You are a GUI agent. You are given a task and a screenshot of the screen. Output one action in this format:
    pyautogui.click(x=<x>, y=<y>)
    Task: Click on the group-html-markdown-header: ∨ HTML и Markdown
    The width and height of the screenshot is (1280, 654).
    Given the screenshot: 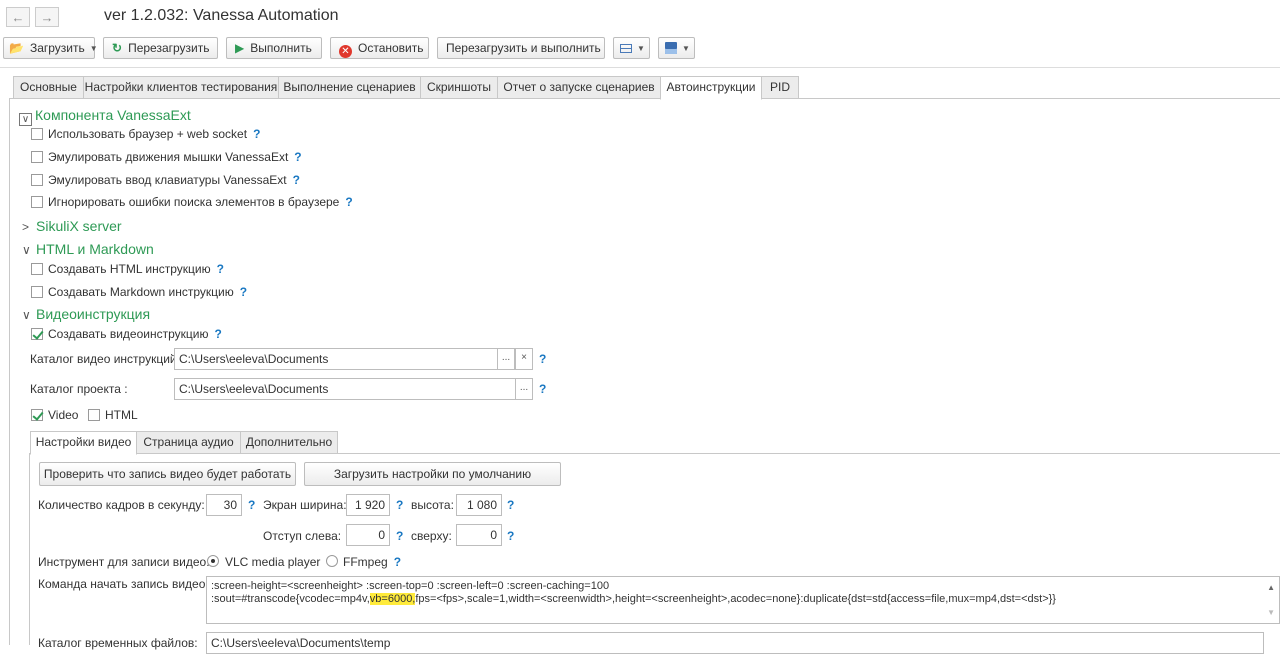 What is the action you would take?
    pyautogui.click(x=88, y=249)
    